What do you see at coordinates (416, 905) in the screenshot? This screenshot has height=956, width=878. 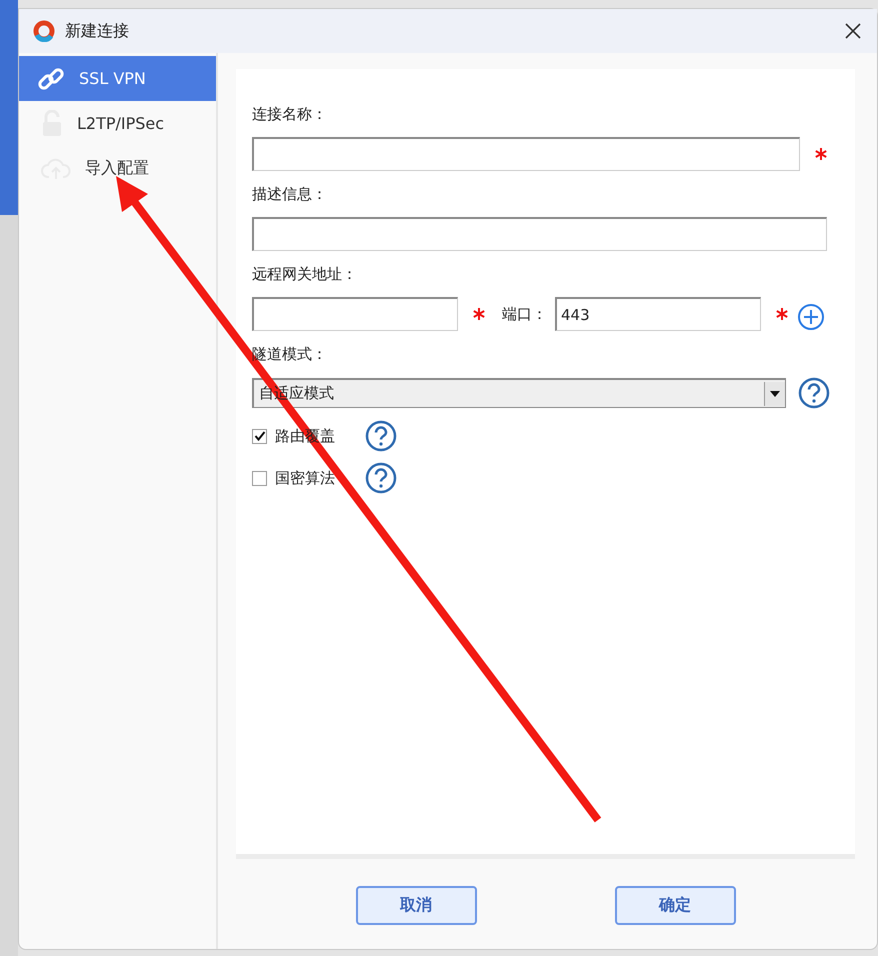 I see `dialog-button: 取消` at bounding box center [416, 905].